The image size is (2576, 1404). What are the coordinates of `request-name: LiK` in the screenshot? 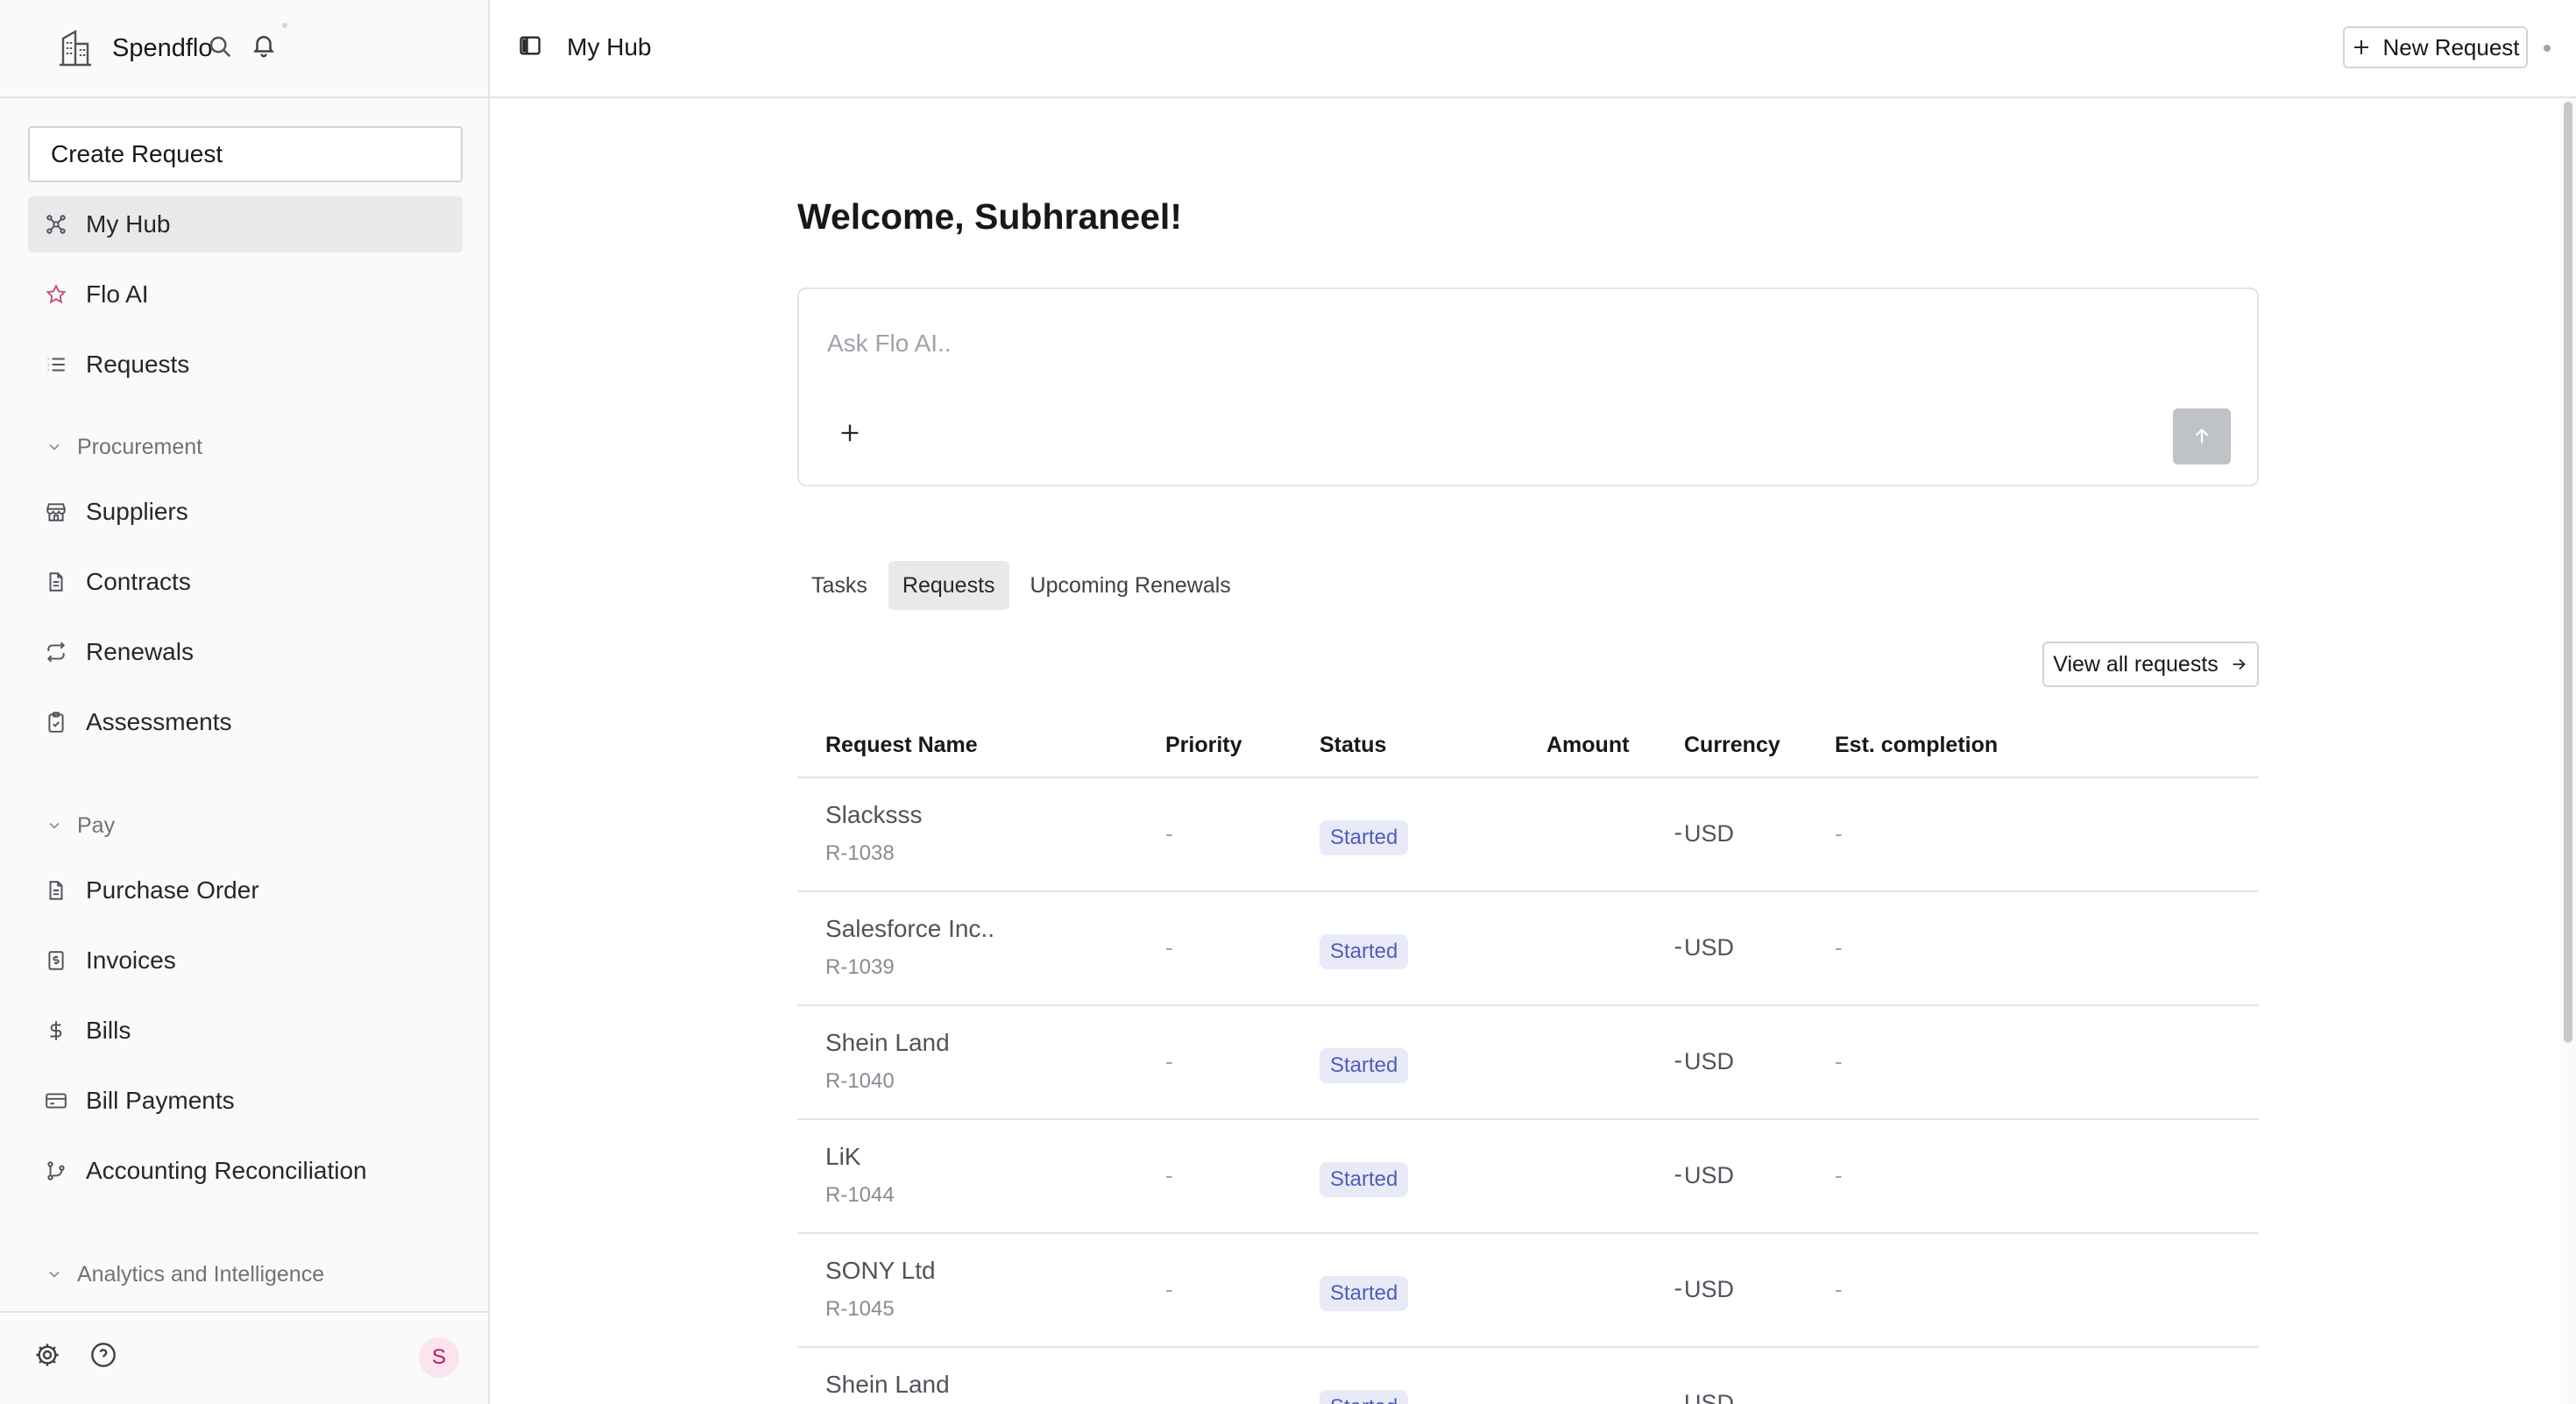 It's located at (843, 1156).